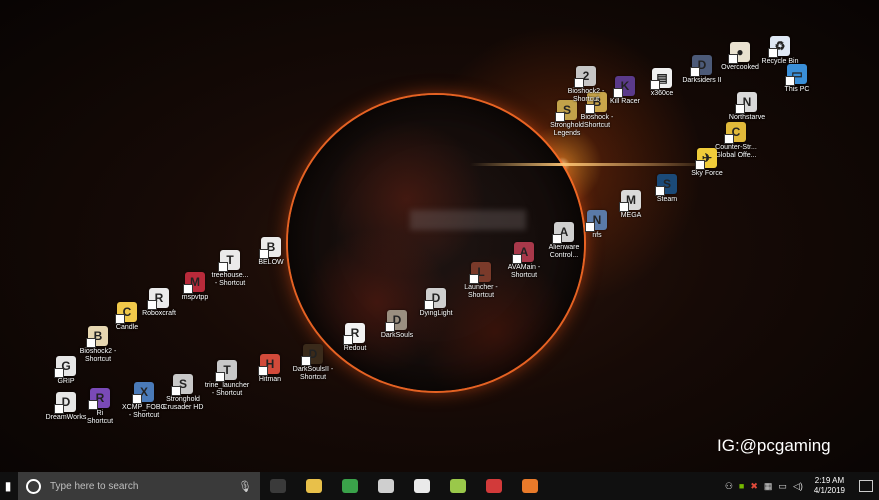  Describe the element at coordinates (735, 133) in the screenshot. I see `csgo-icon: C` at that location.